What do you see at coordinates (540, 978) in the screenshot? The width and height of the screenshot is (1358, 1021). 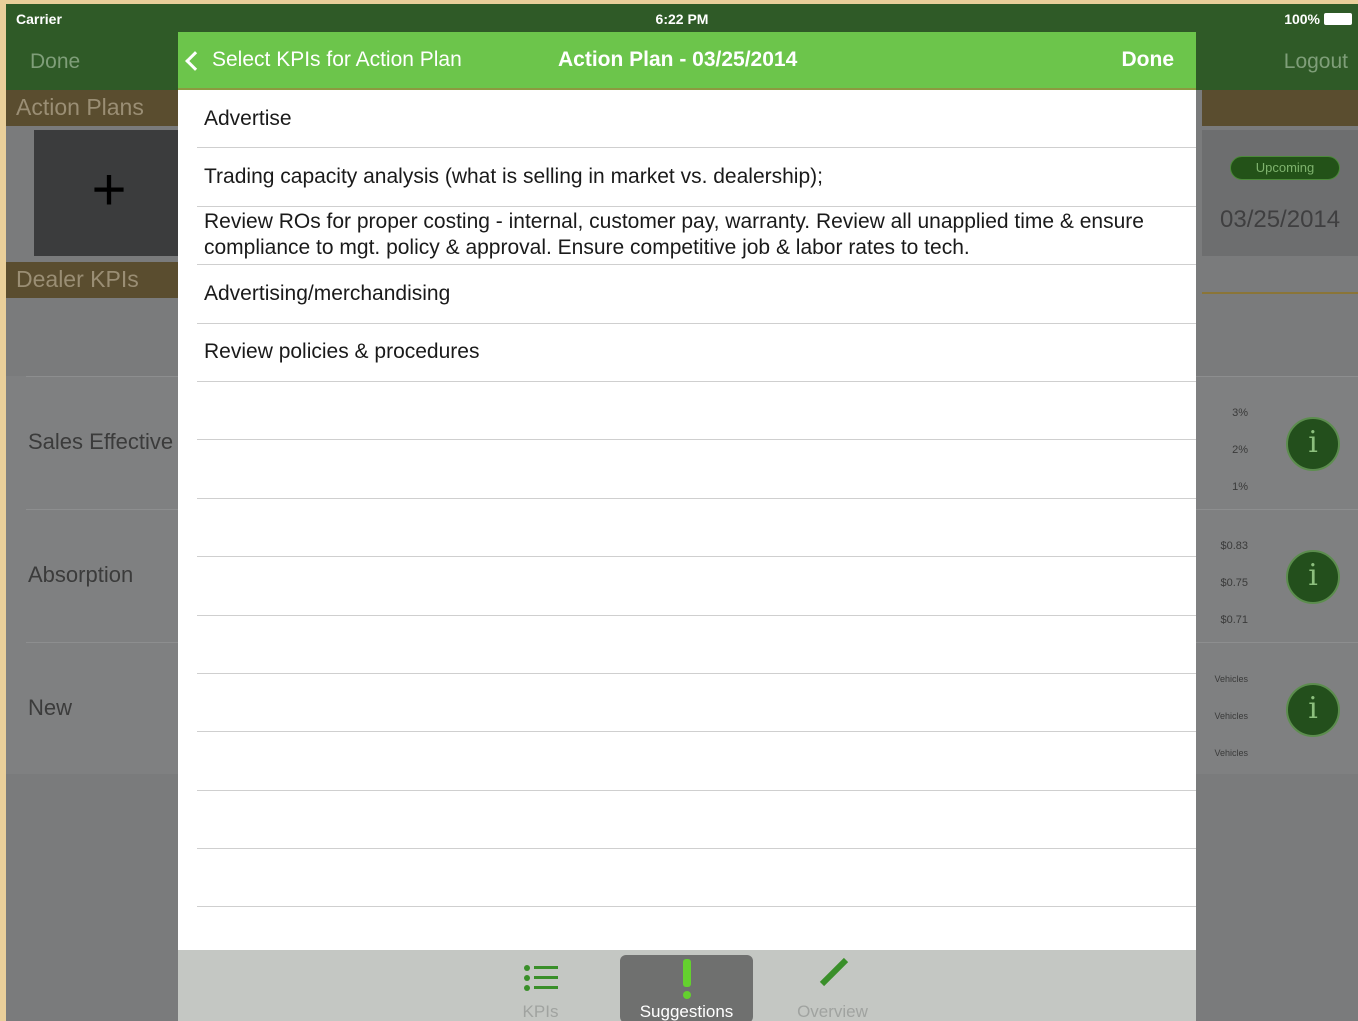 I see `list-icon` at bounding box center [540, 978].